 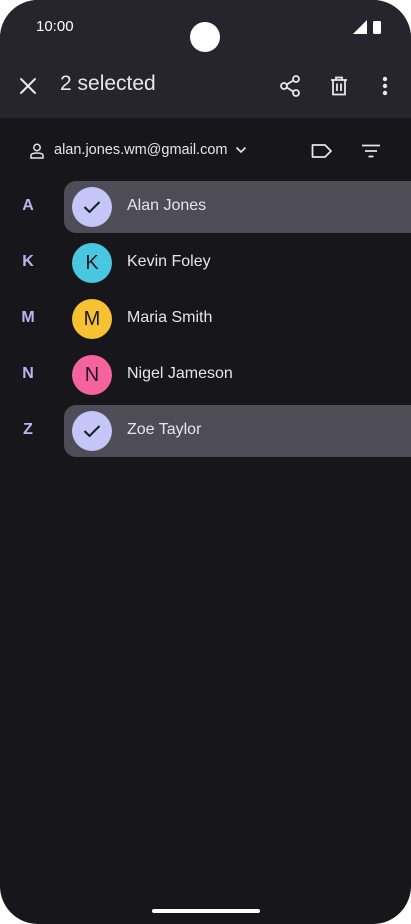 What do you see at coordinates (28, 317) in the screenshot?
I see `section-letter: M` at bounding box center [28, 317].